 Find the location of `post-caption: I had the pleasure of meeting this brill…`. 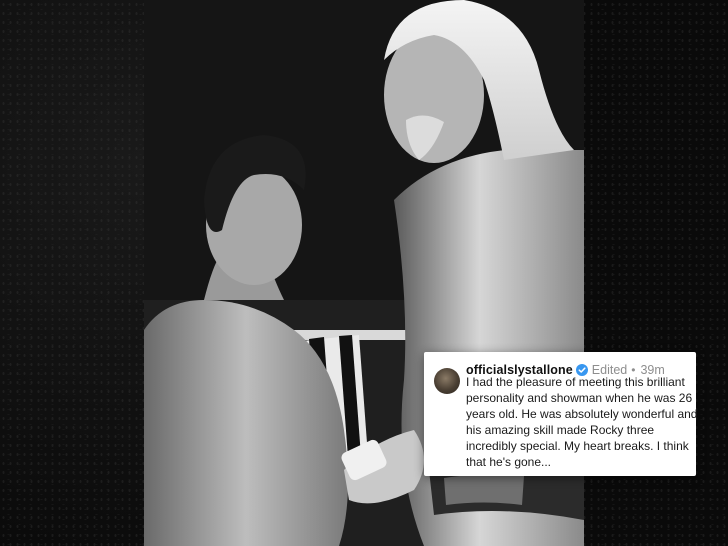

post-caption: I had the pleasure of meeting this brill… is located at coordinates (582, 422).